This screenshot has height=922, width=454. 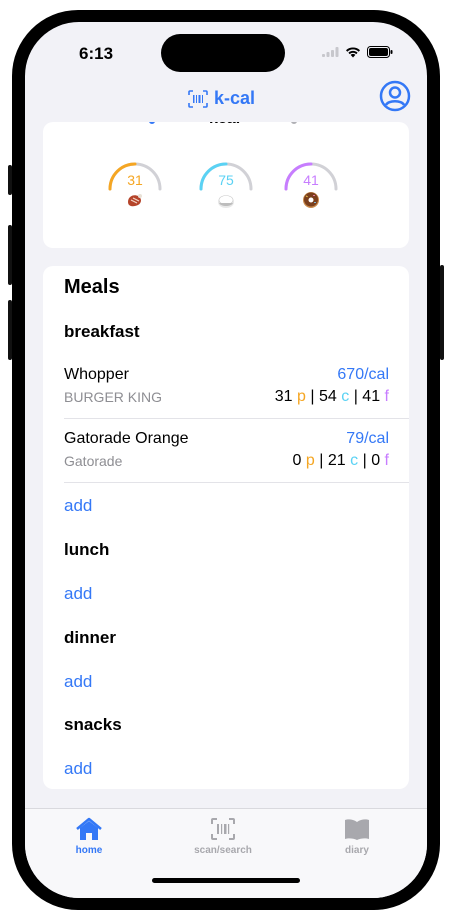 I want to click on item-macros: 0 p | 21 c | 0 f, so click(x=341, y=461).